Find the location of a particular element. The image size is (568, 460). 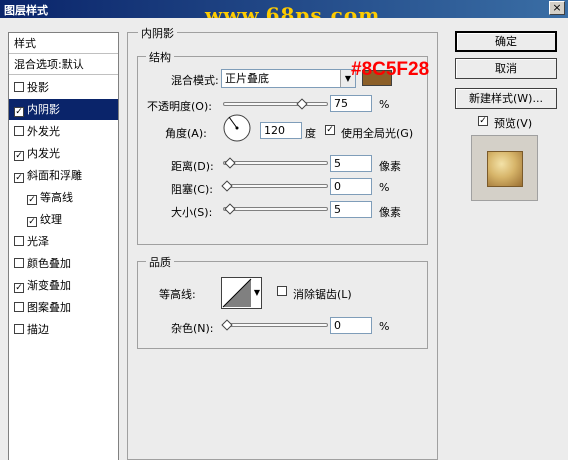

noise-input: 0 is located at coordinates (351, 325).